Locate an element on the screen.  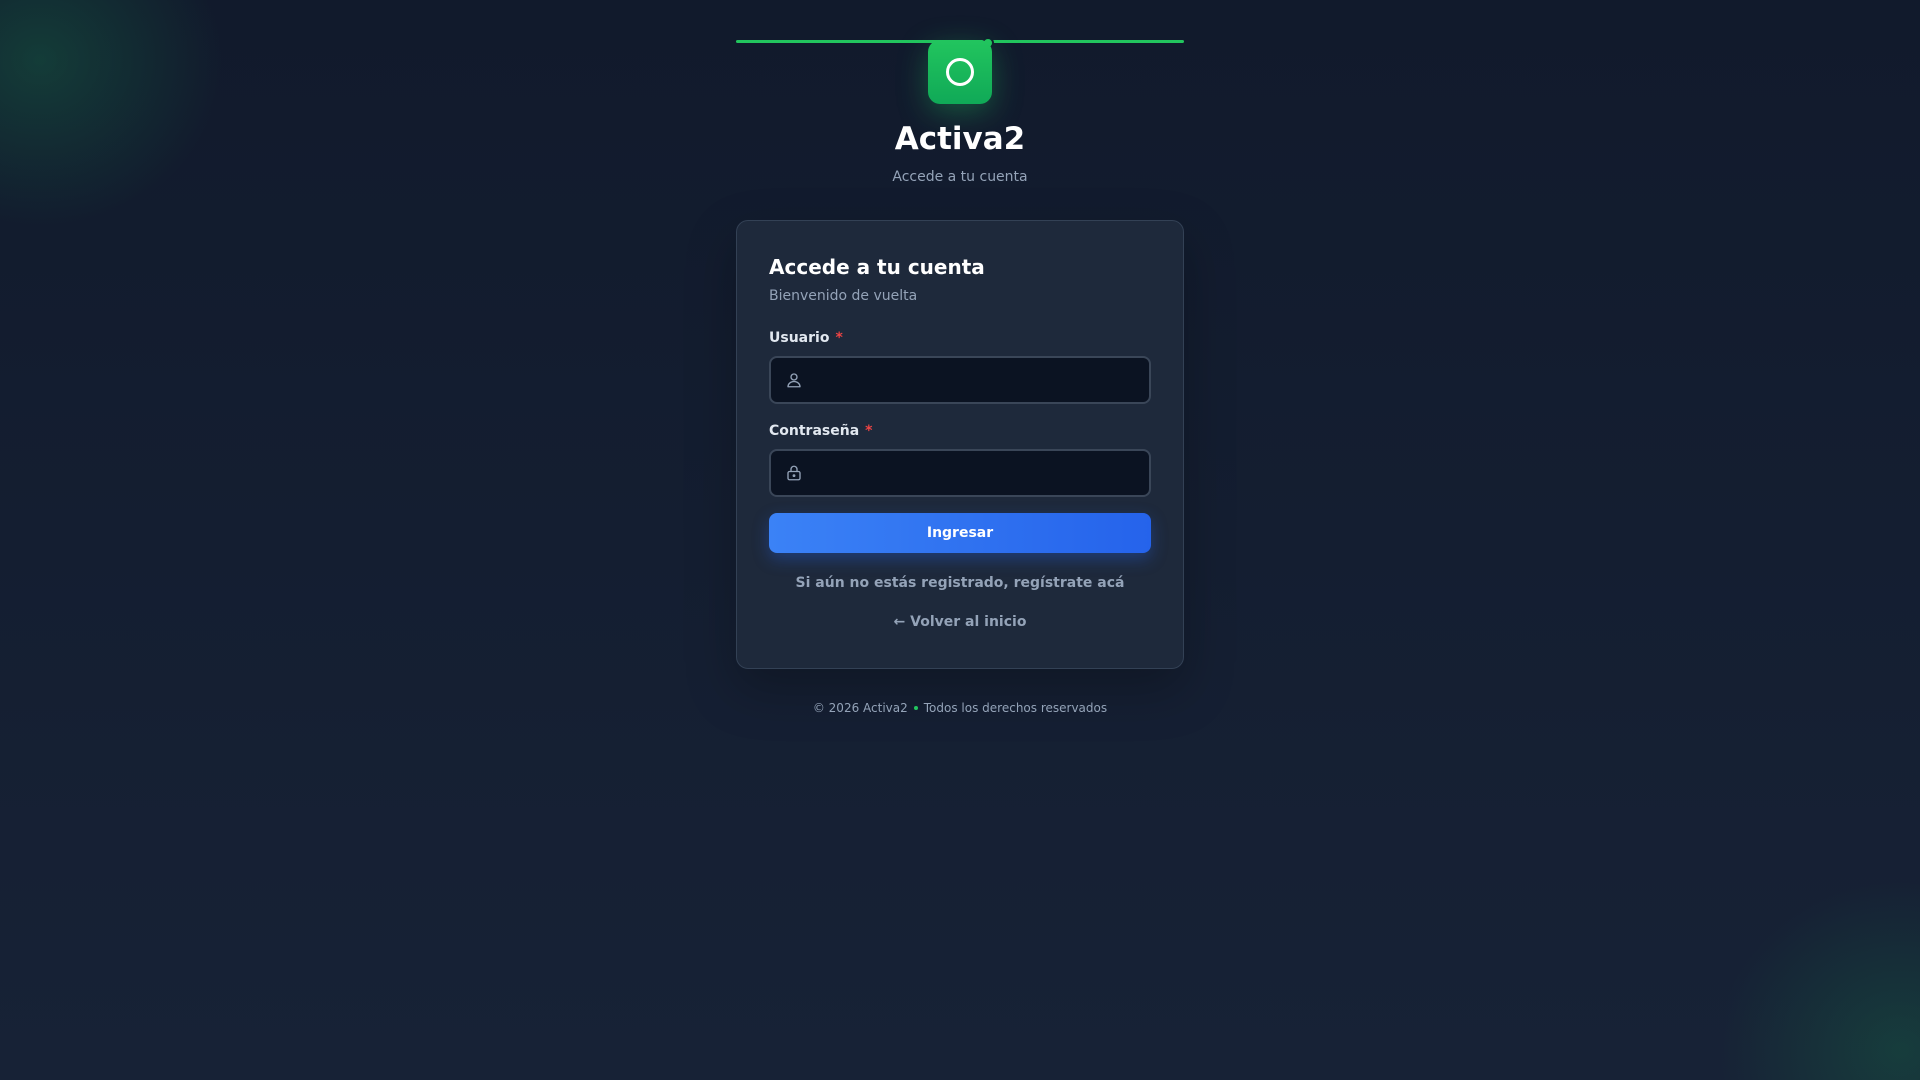
brand-name: Activa2 is located at coordinates (960, 139).